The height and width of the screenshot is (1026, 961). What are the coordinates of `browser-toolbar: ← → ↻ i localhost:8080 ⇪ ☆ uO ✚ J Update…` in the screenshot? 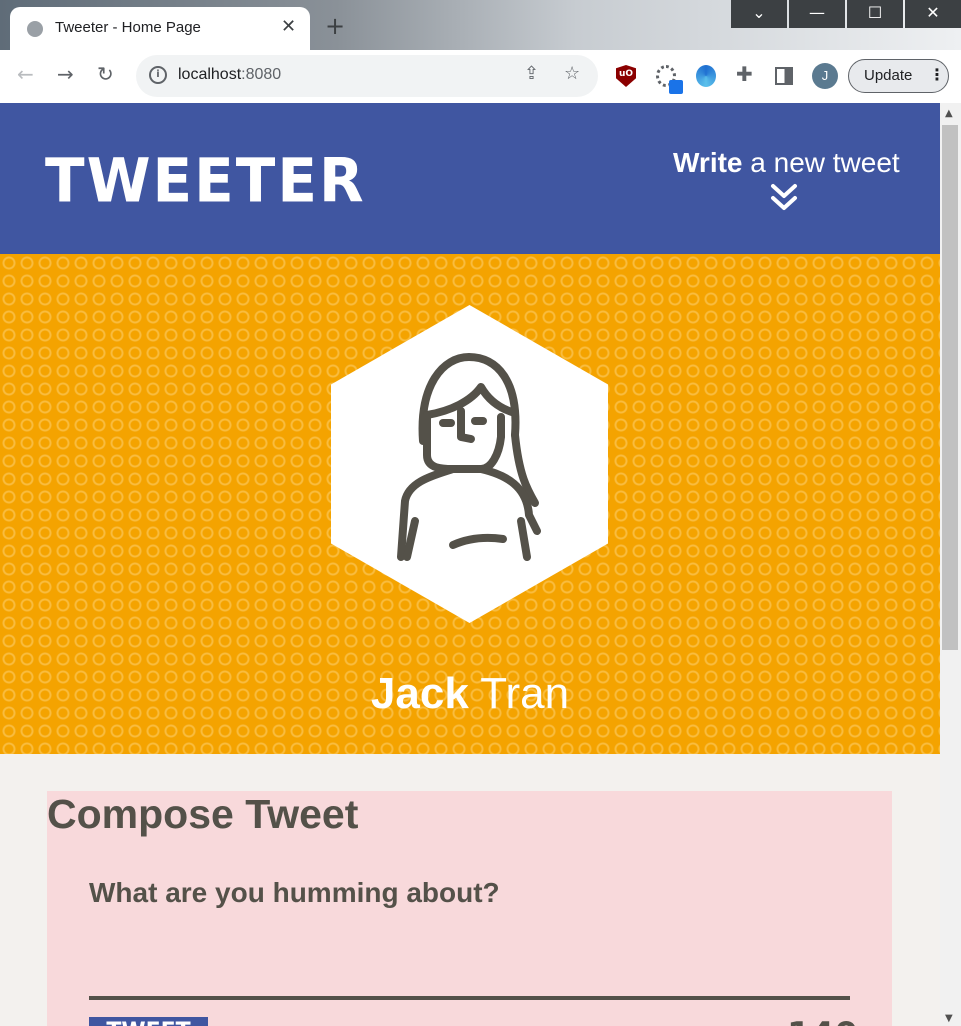 It's located at (480, 76).